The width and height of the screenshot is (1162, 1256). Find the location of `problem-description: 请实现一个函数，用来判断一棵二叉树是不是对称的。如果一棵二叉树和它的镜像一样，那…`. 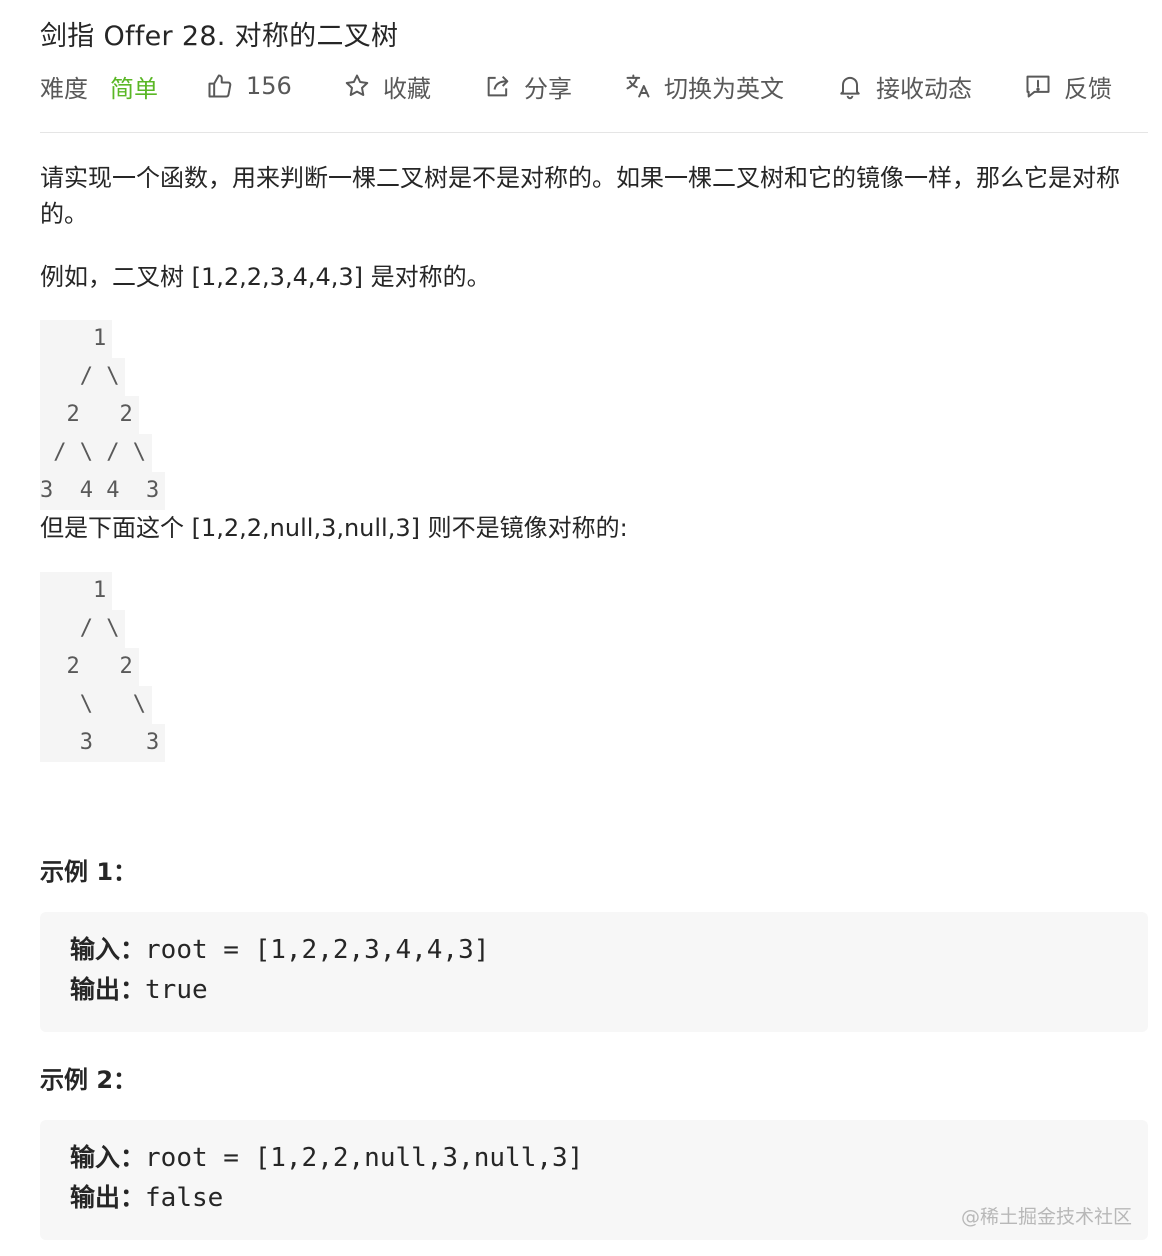

problem-description: 请实现一个函数，用来判断一棵二叉树是不是对称的。如果一棵二叉树和它的镜像一样，那… is located at coordinates (580, 196).